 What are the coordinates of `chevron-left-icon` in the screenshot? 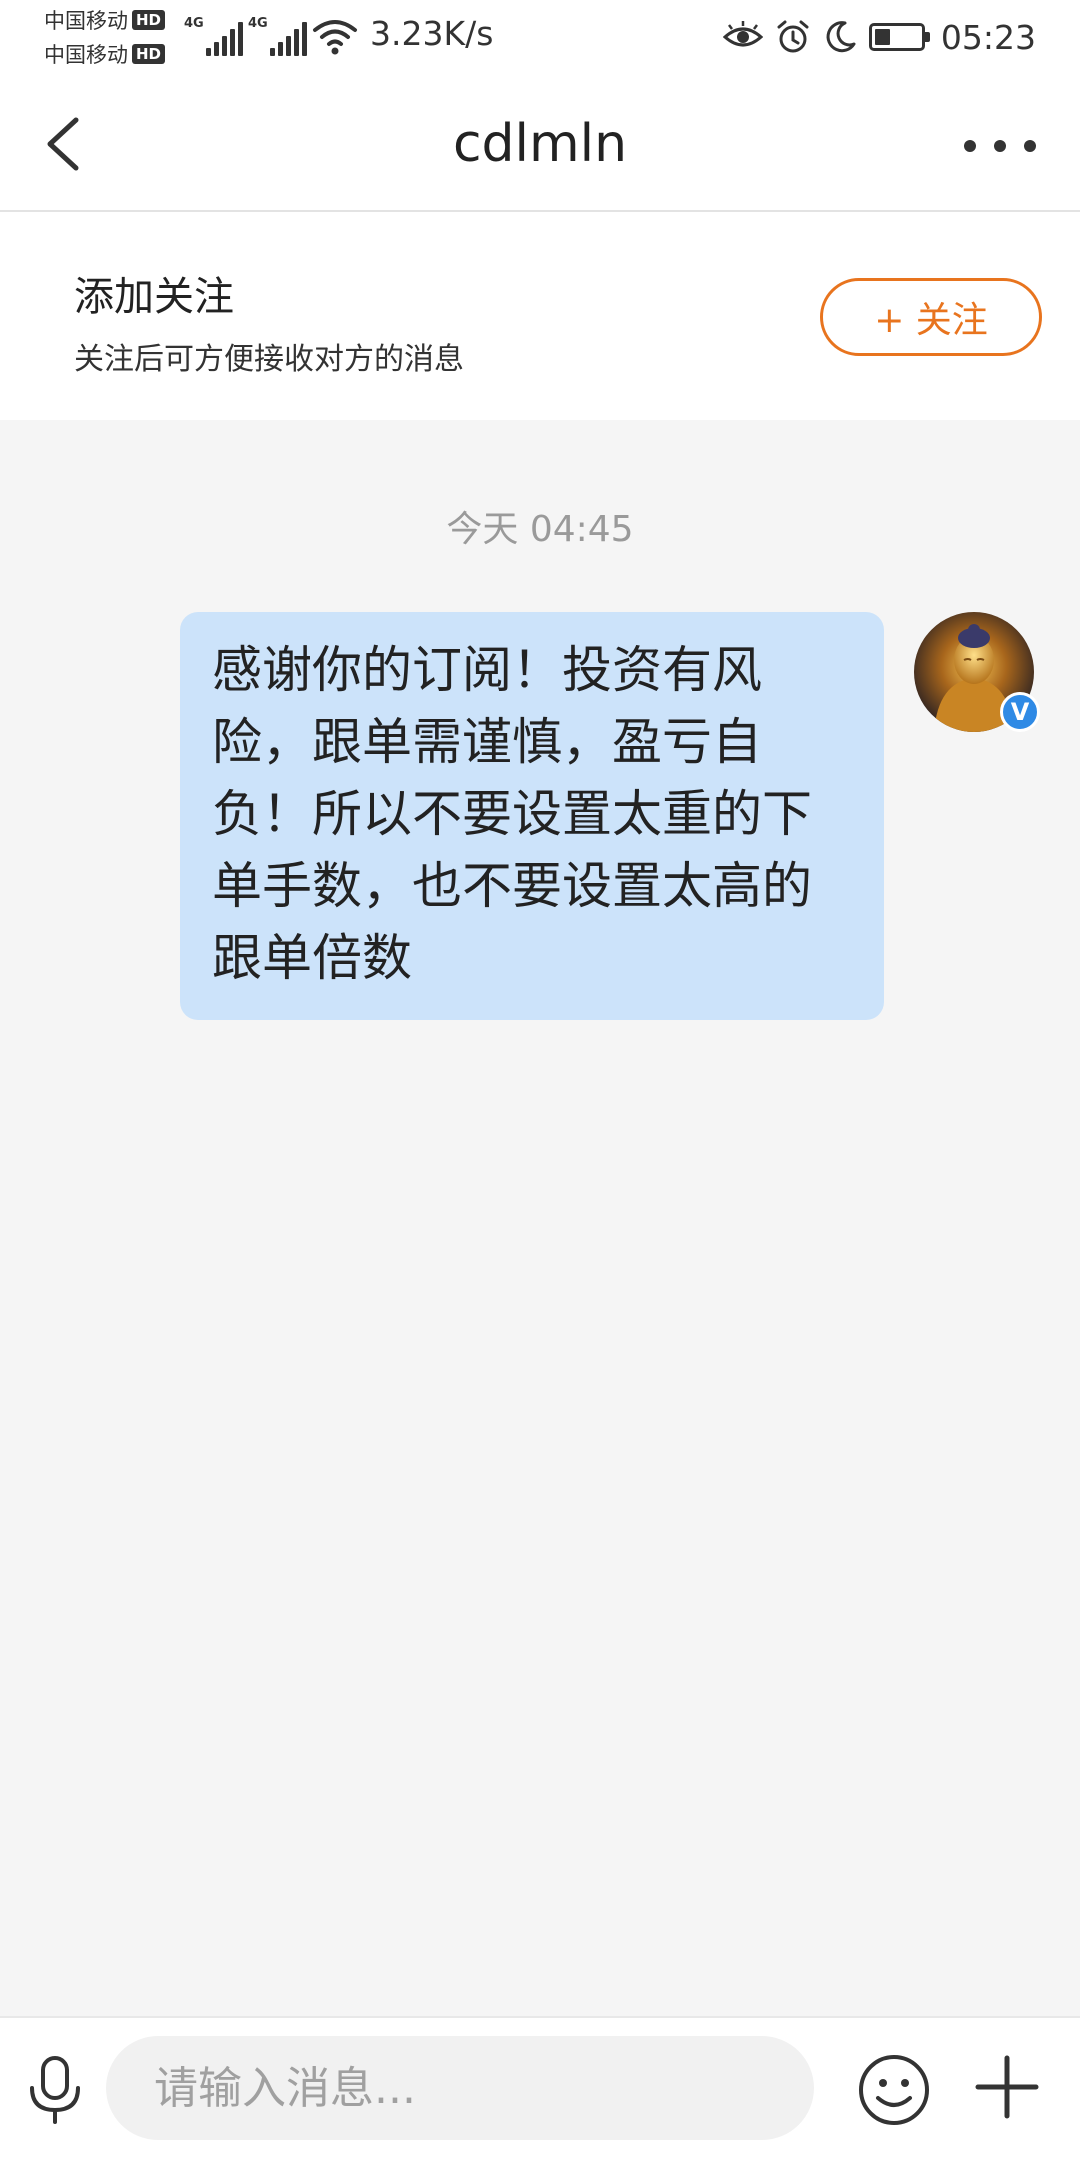 It's located at (63, 144).